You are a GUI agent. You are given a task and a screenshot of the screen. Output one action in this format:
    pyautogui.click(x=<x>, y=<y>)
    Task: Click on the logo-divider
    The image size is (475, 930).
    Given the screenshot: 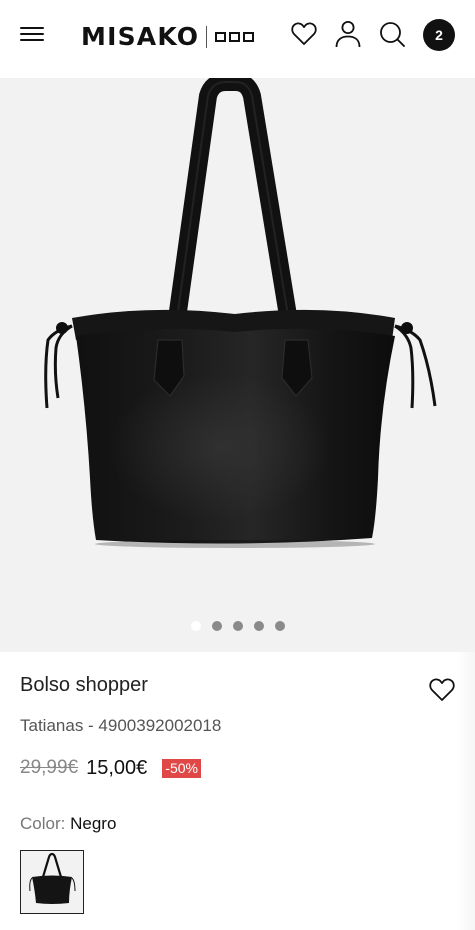 What is the action you would take?
    pyautogui.click(x=207, y=37)
    